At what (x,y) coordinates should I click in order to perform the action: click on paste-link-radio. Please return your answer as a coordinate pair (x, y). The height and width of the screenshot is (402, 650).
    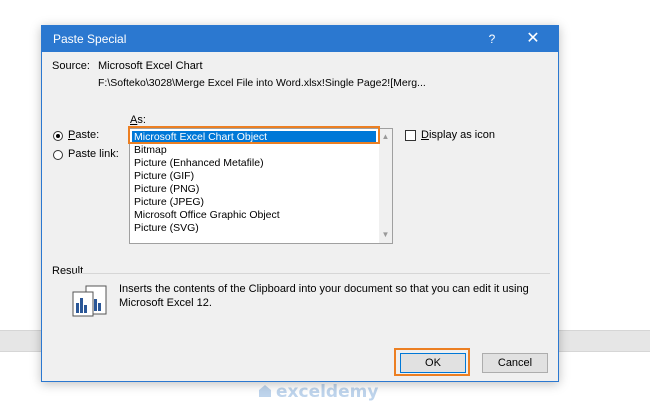
    Looking at the image, I should click on (58, 155).